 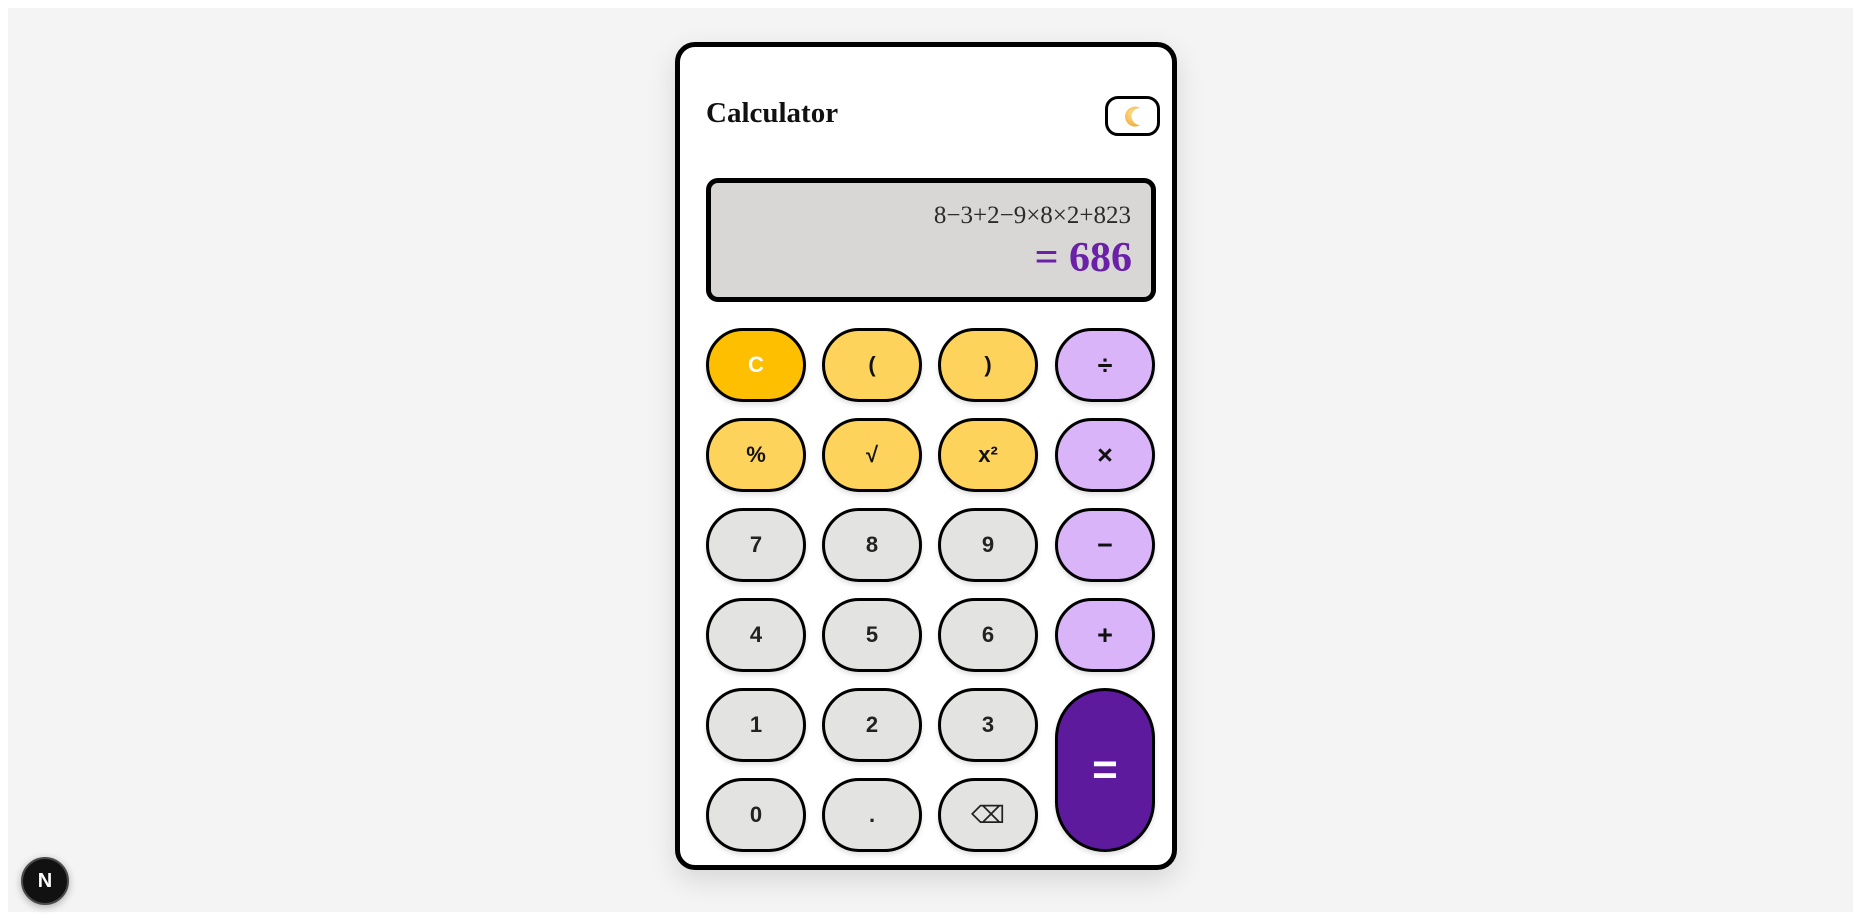 What do you see at coordinates (756, 545) in the screenshot?
I see `digit-7-button: 7` at bounding box center [756, 545].